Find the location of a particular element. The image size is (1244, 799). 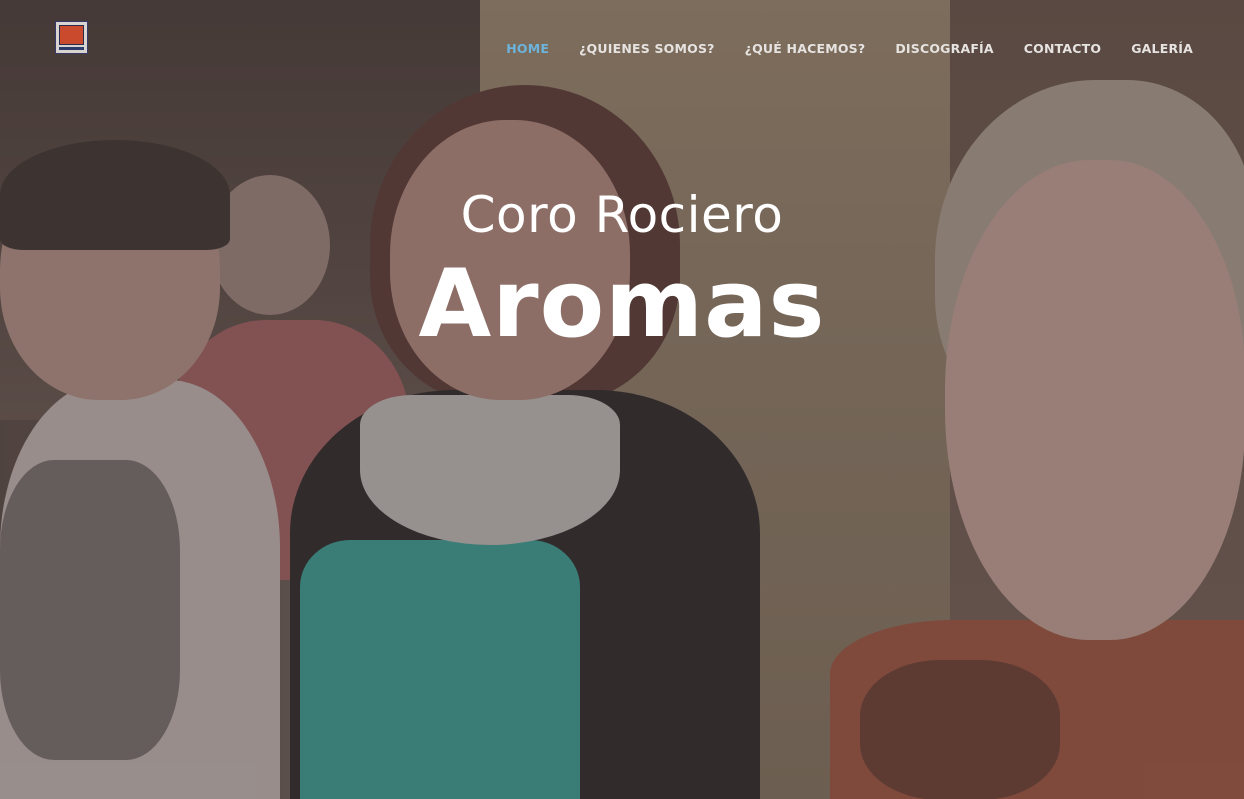

hero-title: Aromas is located at coordinates (622, 304).